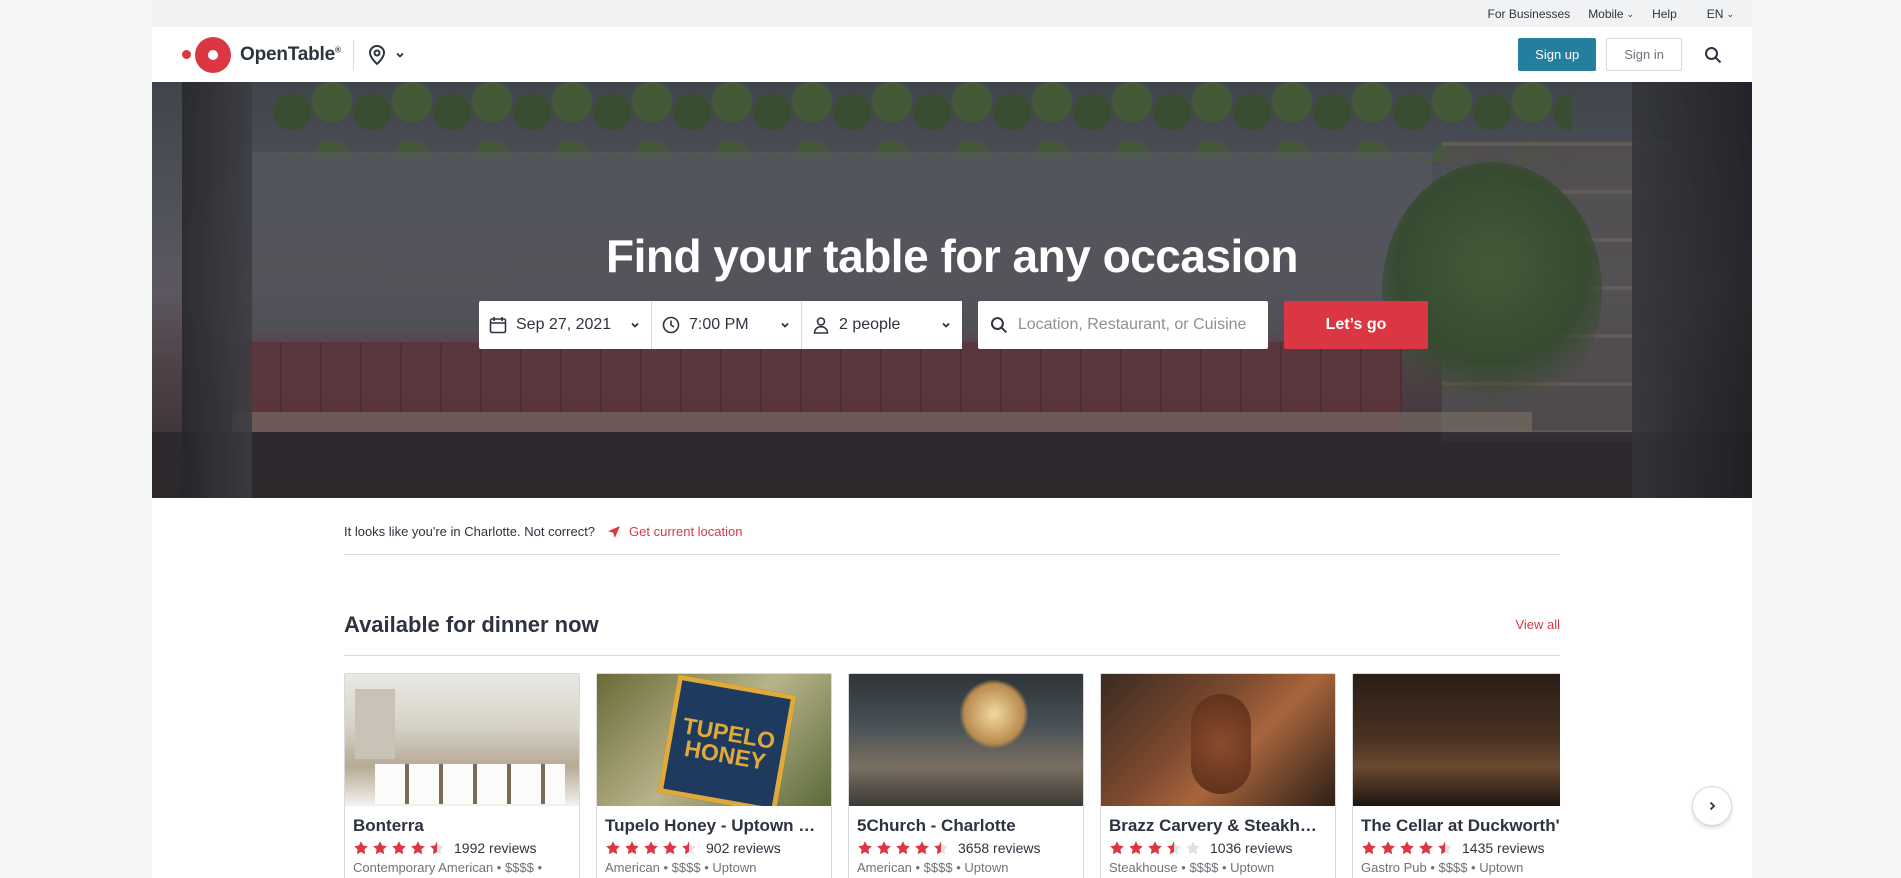  What do you see at coordinates (870, 324) in the screenshot?
I see `party-size-value: 2 people` at bounding box center [870, 324].